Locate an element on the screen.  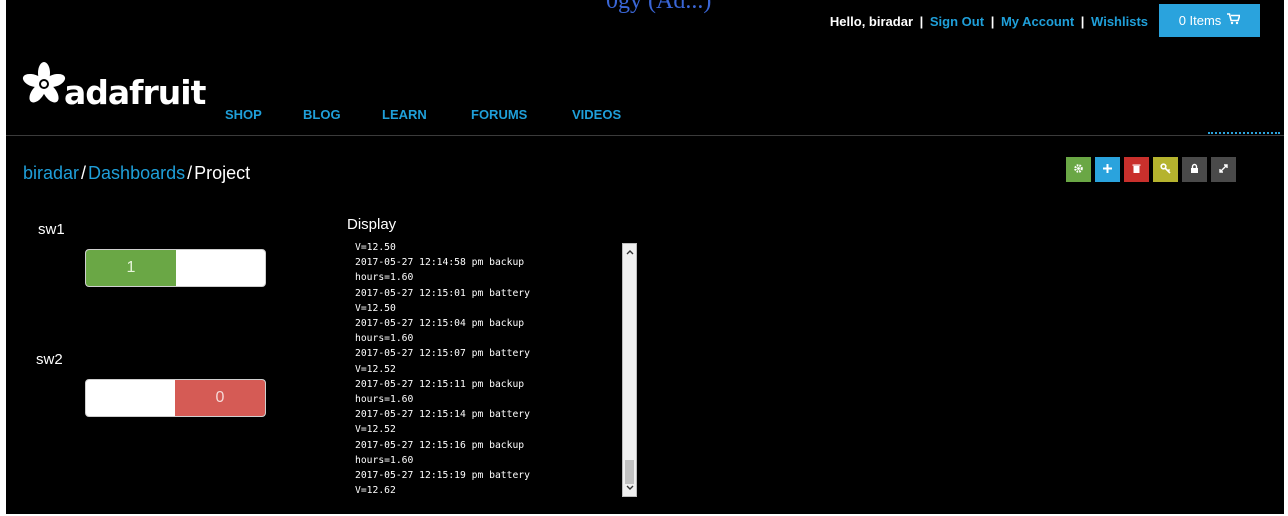
switch-label-sw1: sw1 is located at coordinates (51, 229).